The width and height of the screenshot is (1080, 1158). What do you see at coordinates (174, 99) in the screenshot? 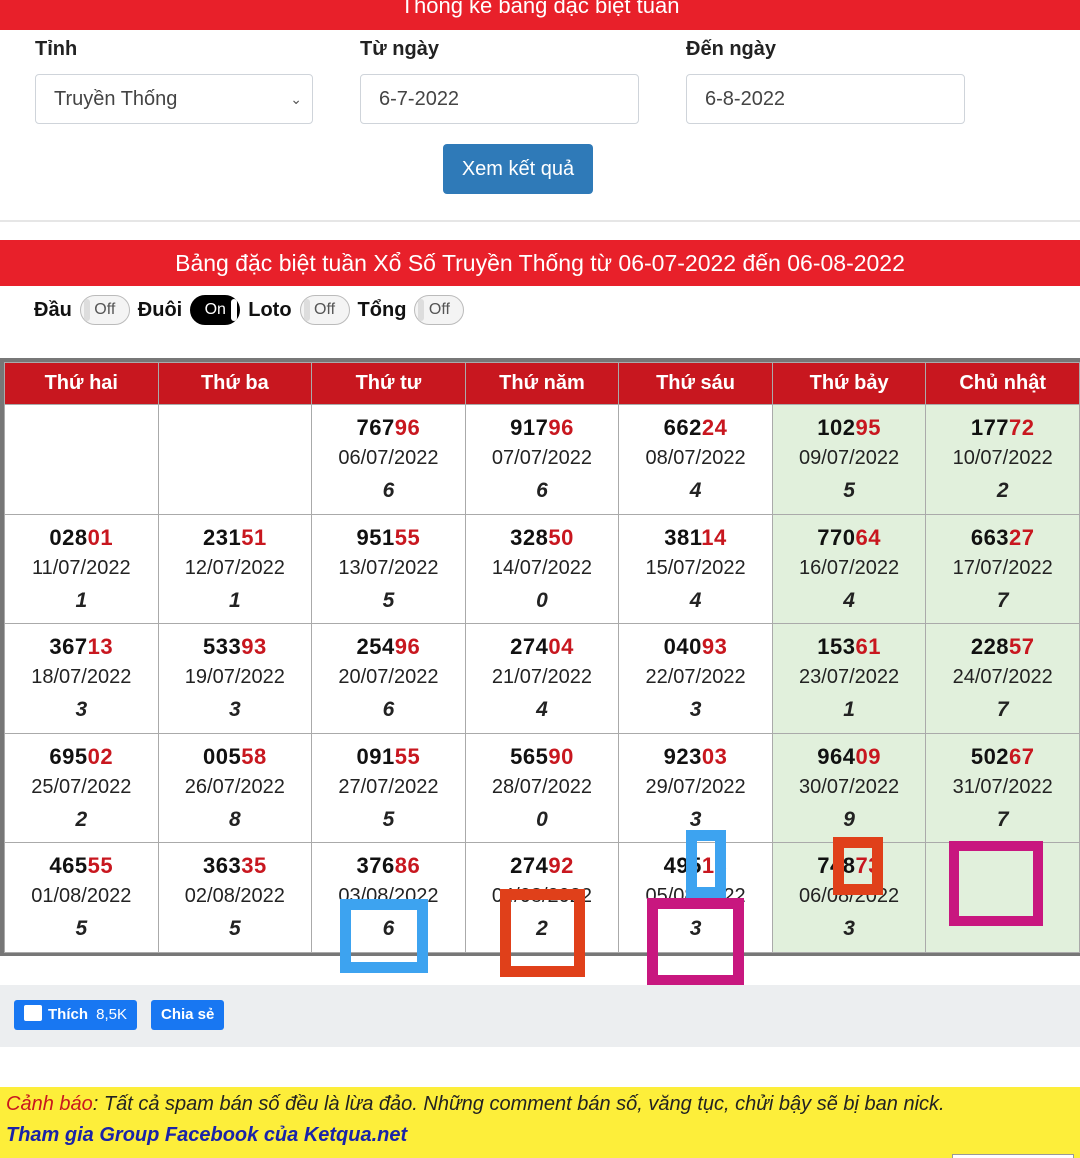
I see `province-select: Truyền Thống ⌄` at bounding box center [174, 99].